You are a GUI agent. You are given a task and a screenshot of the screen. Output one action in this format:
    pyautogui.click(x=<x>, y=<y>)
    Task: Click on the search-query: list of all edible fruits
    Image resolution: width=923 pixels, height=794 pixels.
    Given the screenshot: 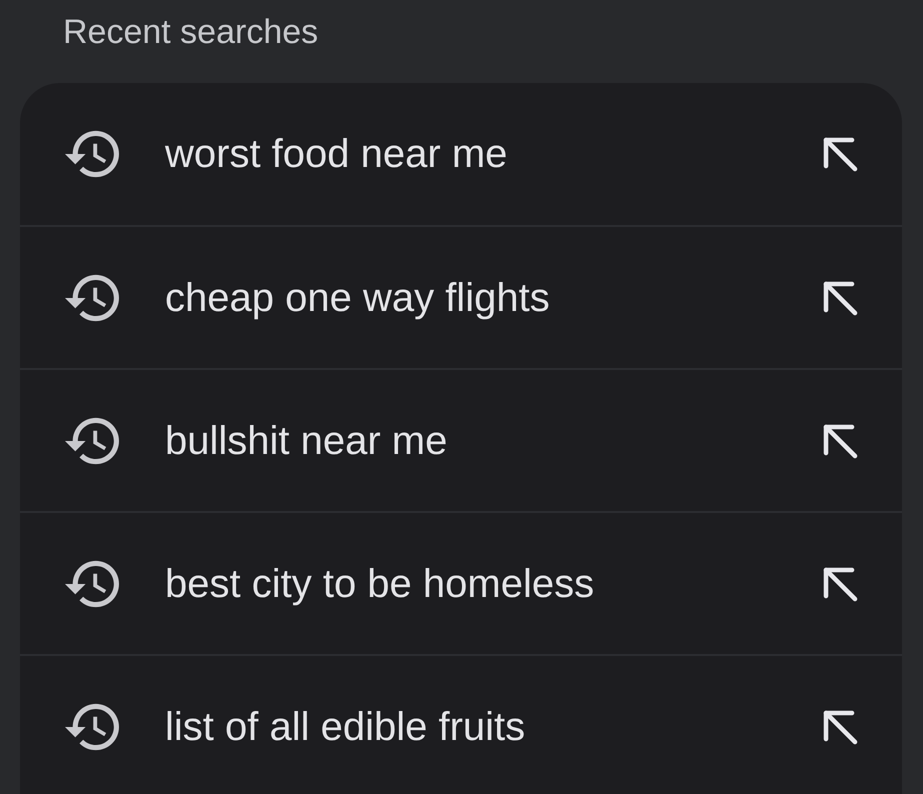 What is the action you would take?
    pyautogui.click(x=345, y=726)
    